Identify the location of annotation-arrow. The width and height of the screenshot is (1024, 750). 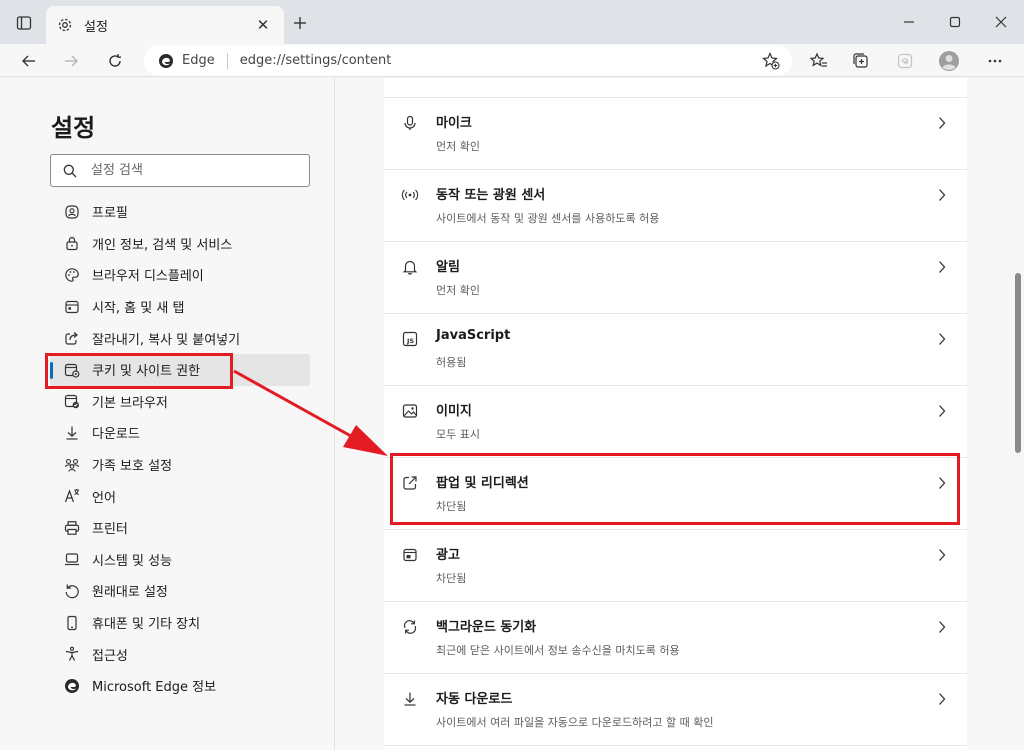
(310, 412).